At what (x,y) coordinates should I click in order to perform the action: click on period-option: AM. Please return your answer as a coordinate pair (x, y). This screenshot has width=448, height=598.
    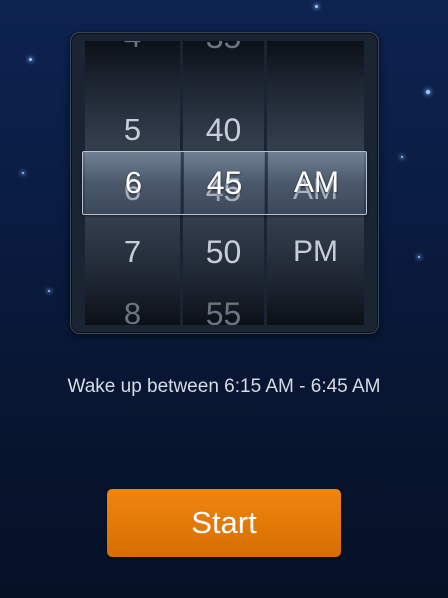
    Looking at the image, I should click on (315, 190).